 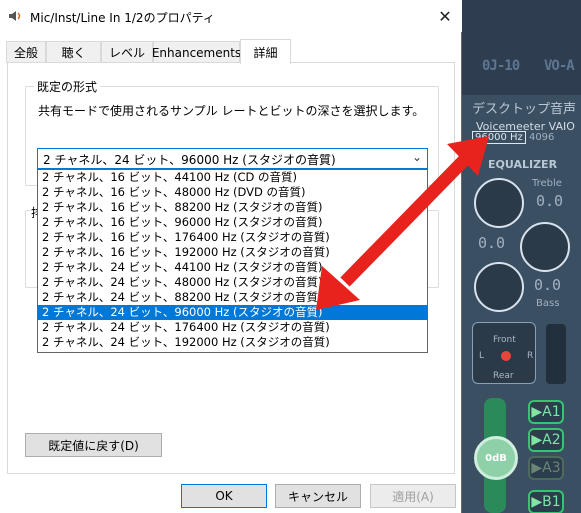 I want to click on format-option: 2 チャネル、16 ビット、192000 Hz (スタジオの音質), so click(x=232, y=252).